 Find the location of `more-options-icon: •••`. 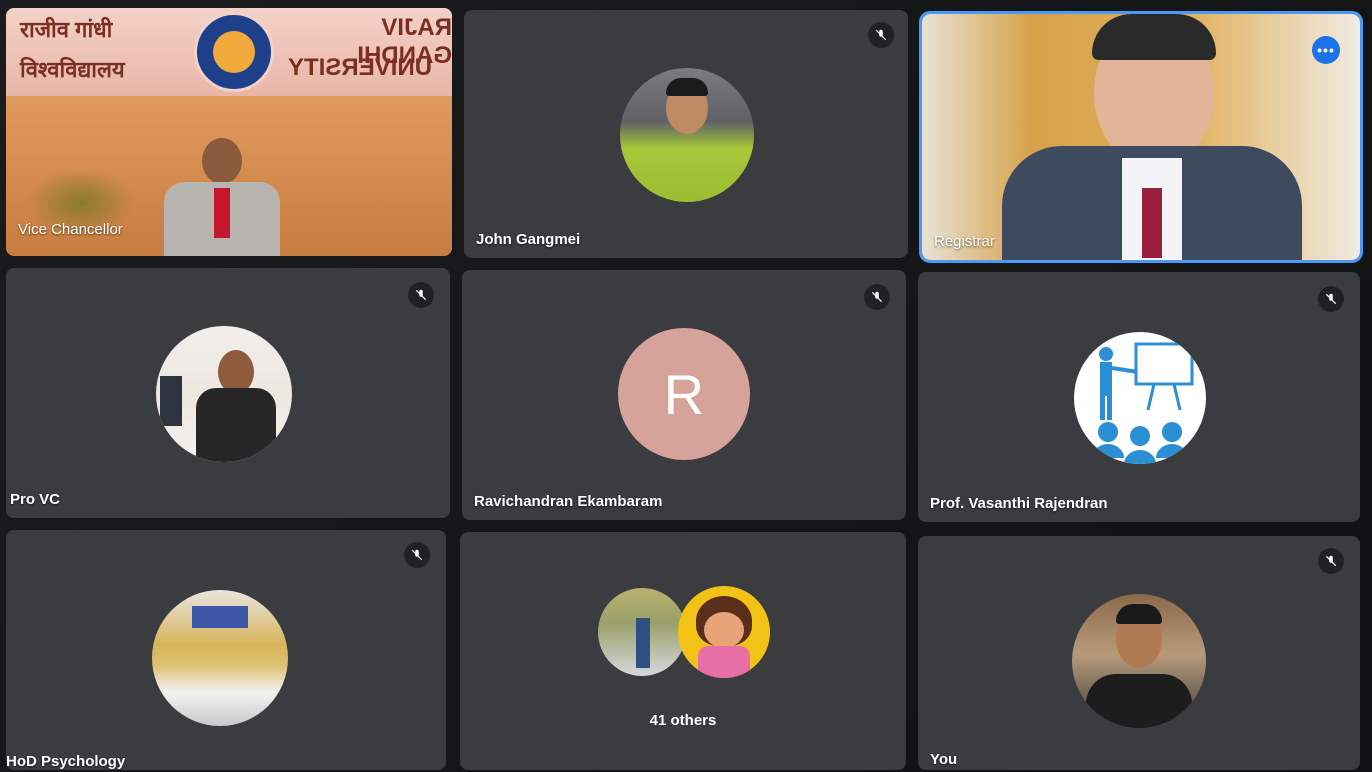

more-options-icon: ••• is located at coordinates (1326, 50).